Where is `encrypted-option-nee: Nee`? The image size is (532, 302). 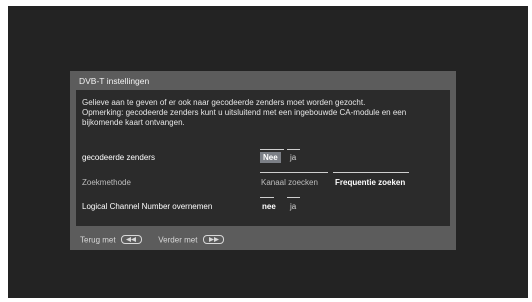
encrypted-option-nee: Nee is located at coordinates (270, 157).